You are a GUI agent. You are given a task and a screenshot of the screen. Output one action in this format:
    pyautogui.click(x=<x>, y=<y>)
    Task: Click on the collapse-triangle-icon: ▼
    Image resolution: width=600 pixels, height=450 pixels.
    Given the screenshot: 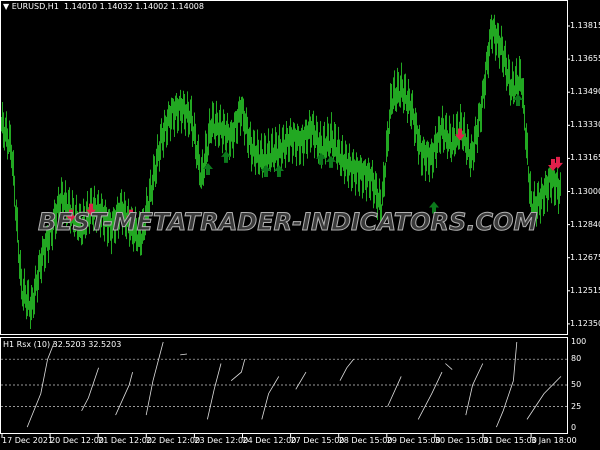 What is the action you would take?
    pyautogui.click(x=6, y=6)
    